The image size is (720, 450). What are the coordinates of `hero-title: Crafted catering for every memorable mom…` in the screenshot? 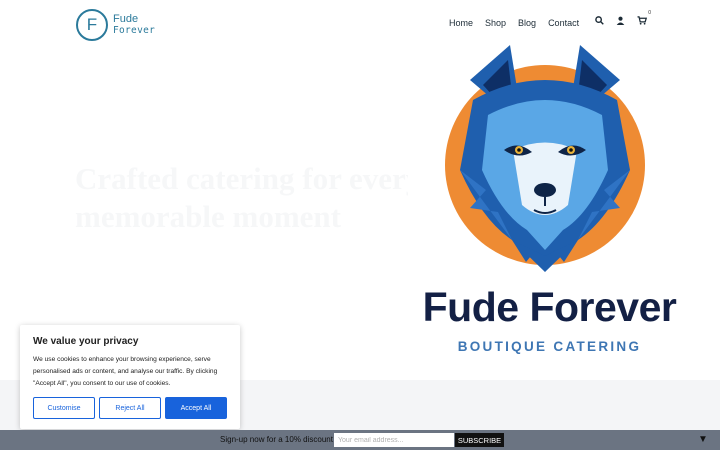 It's located at (248, 197).